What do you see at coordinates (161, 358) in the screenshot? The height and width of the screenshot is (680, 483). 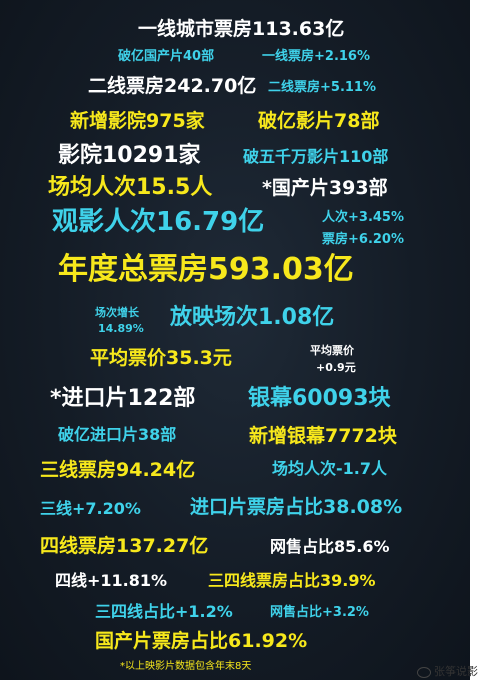 I see `stat-avg-ticket-price: 平均票价35.3元` at bounding box center [161, 358].